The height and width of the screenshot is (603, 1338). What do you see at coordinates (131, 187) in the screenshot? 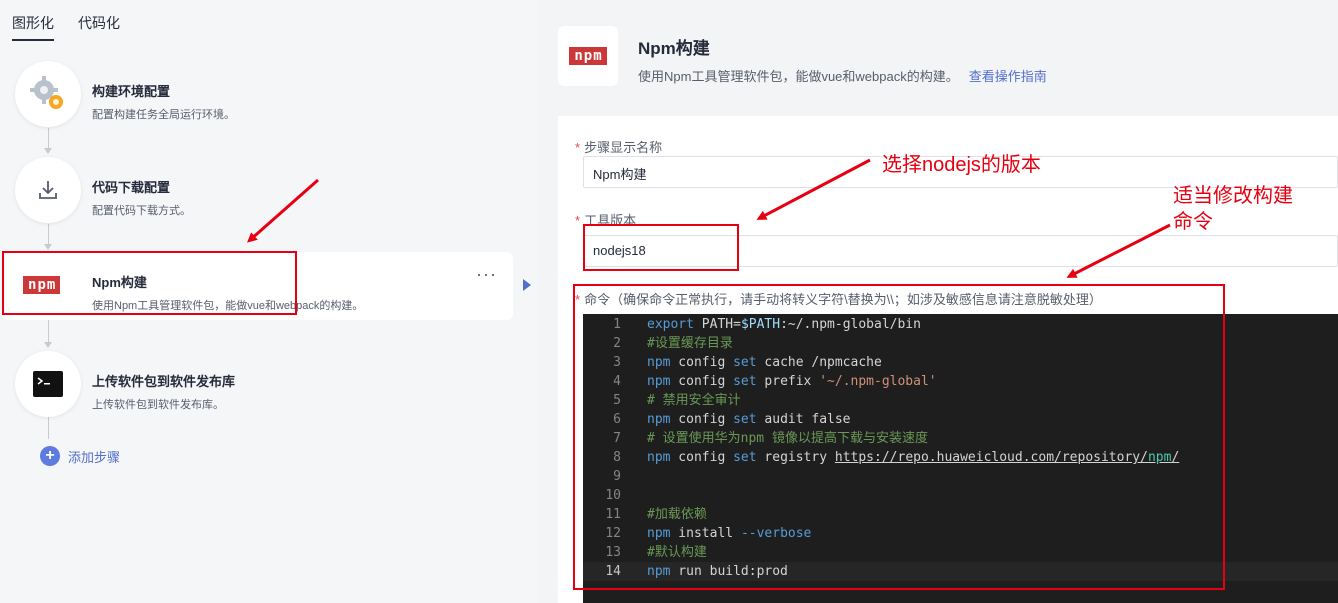
I see `step-title: 代码下载配置` at bounding box center [131, 187].